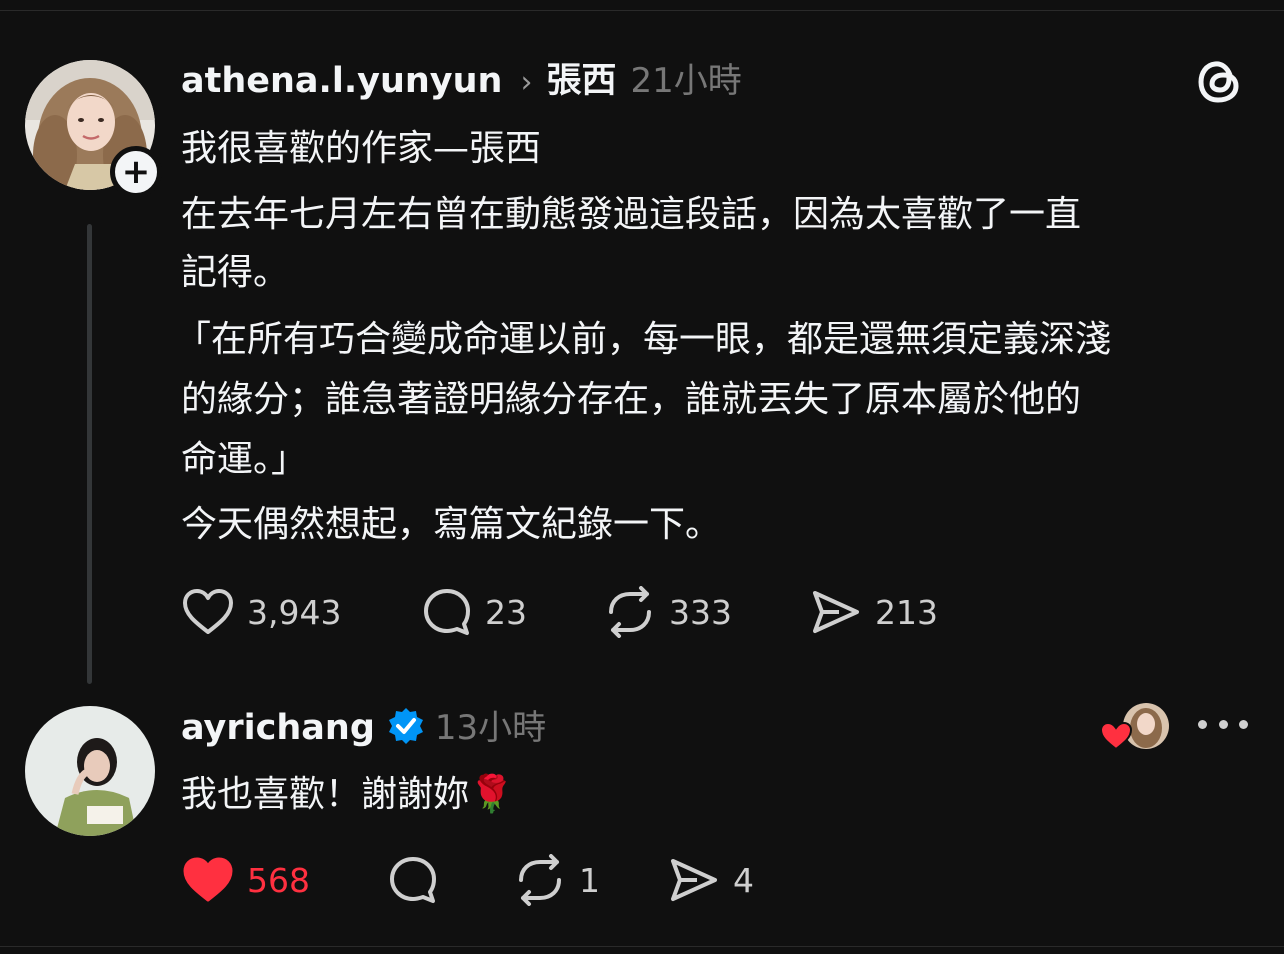  Describe the element at coordinates (89, 454) in the screenshot. I see `thread-connector-line` at that location.